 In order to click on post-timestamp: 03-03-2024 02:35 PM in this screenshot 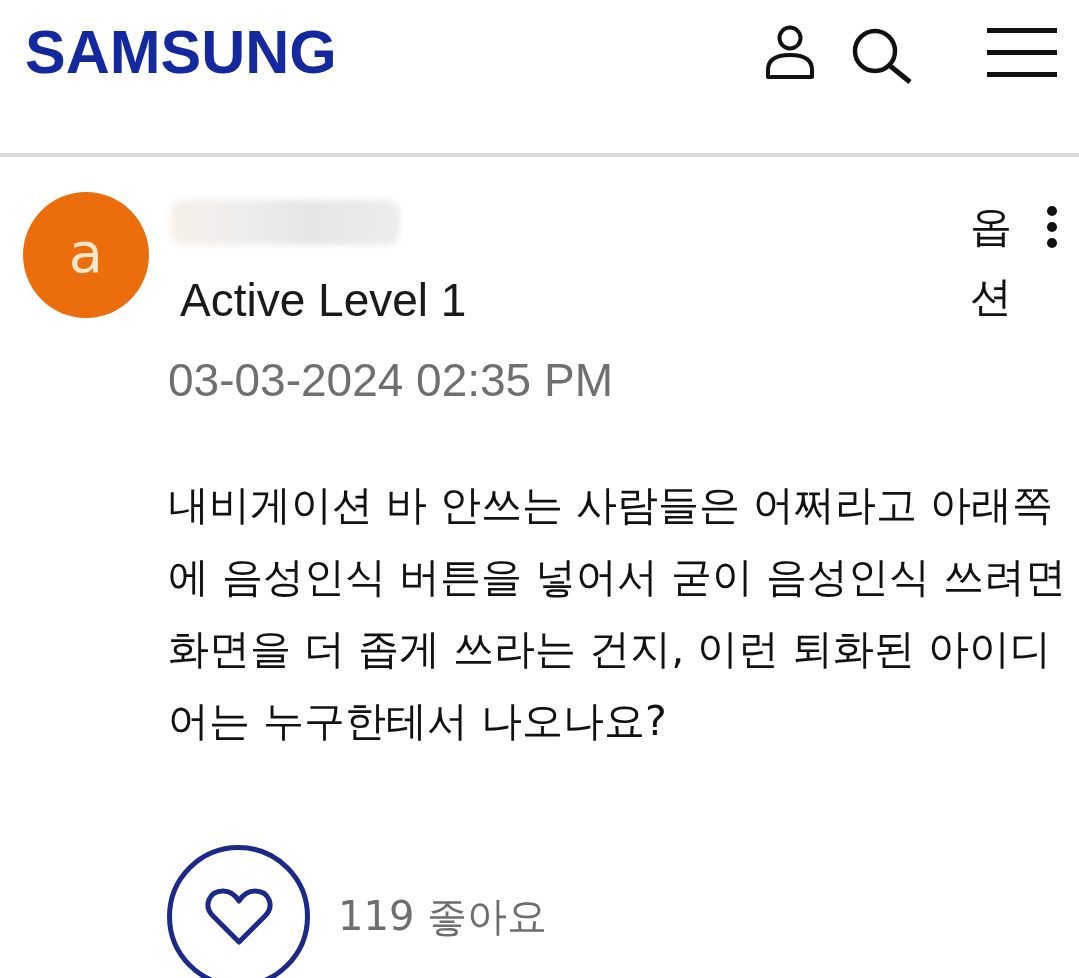, I will do `click(391, 380)`.